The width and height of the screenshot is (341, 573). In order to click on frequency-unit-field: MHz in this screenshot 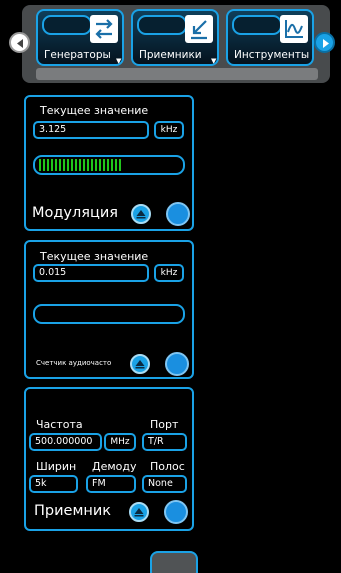, I will do `click(120, 442)`.